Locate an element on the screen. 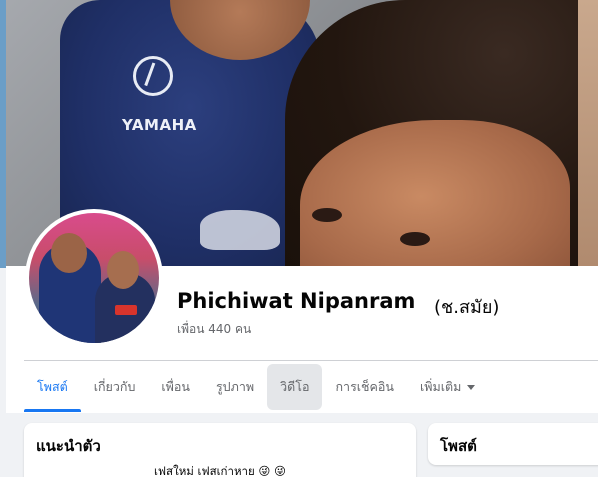  cover-photo-edge-right is located at coordinates (588, 134).